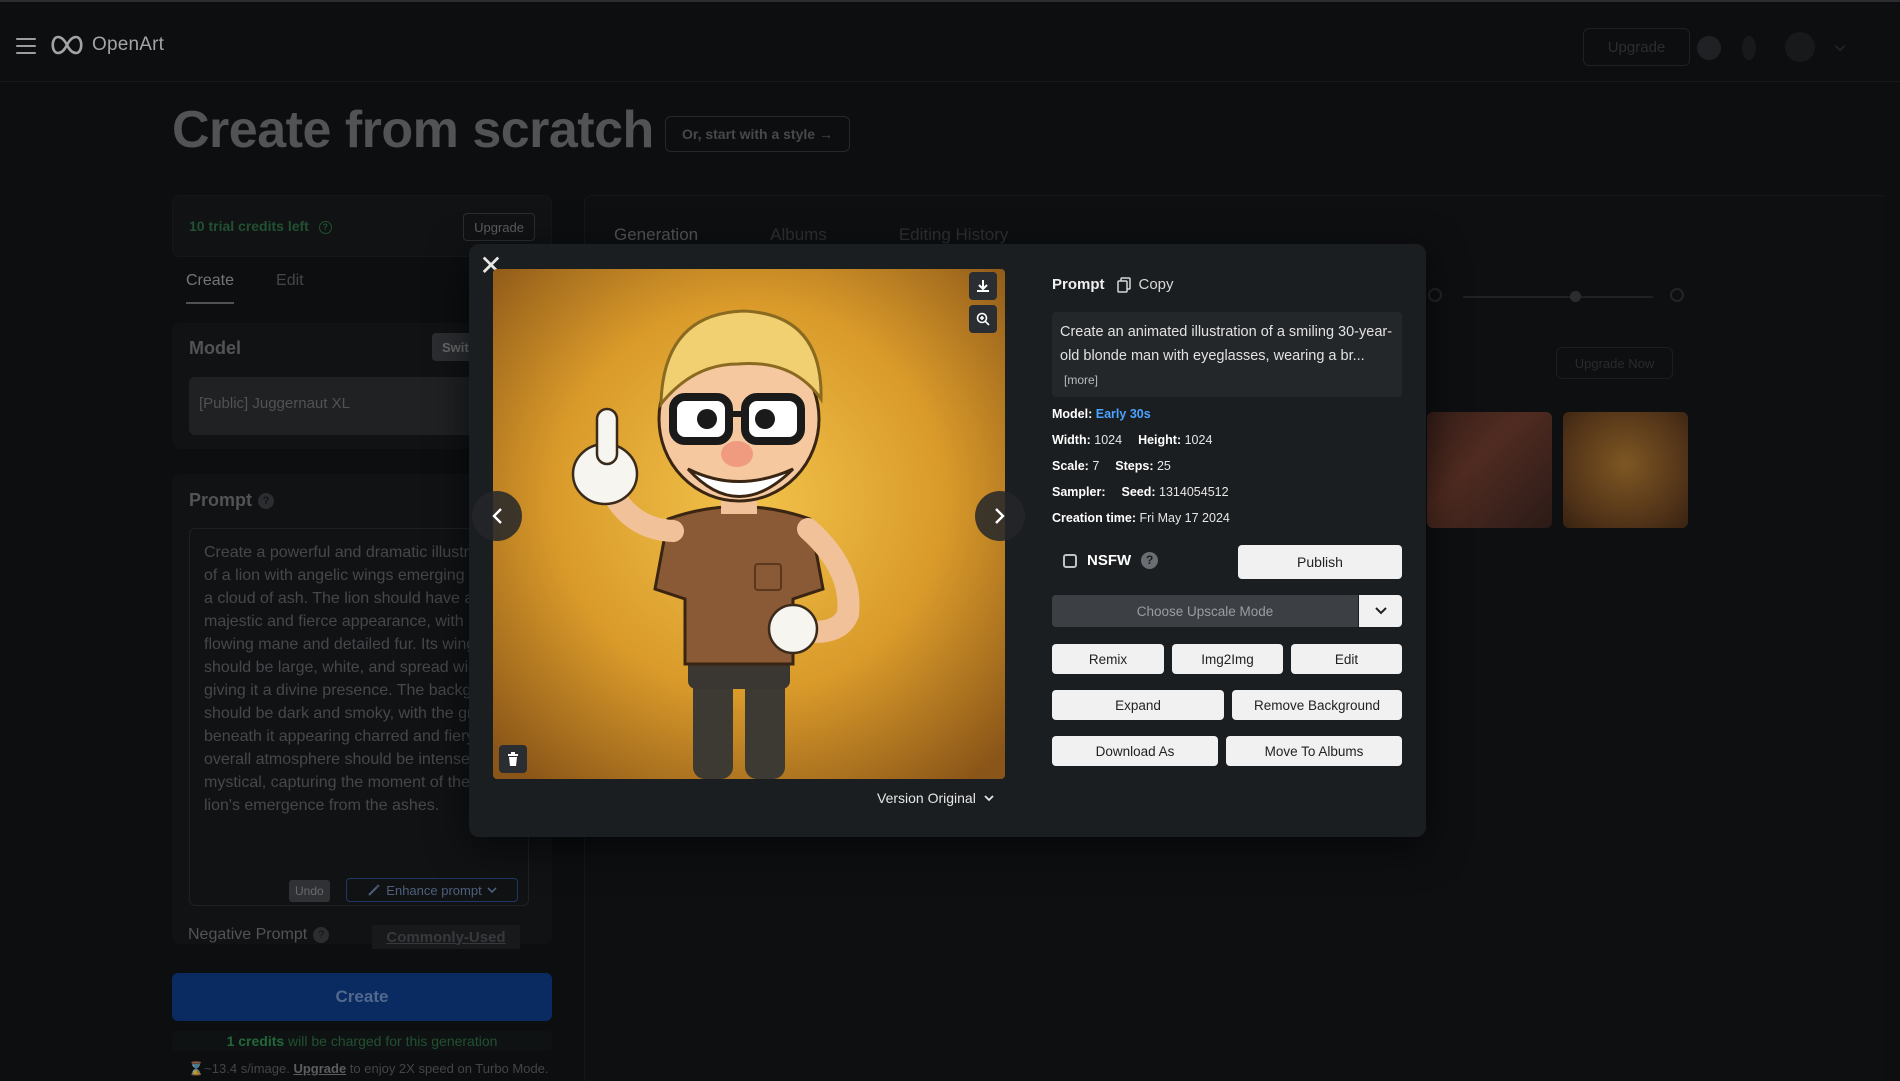 This screenshot has width=1900, height=1081. I want to click on download-image-button, so click(983, 286).